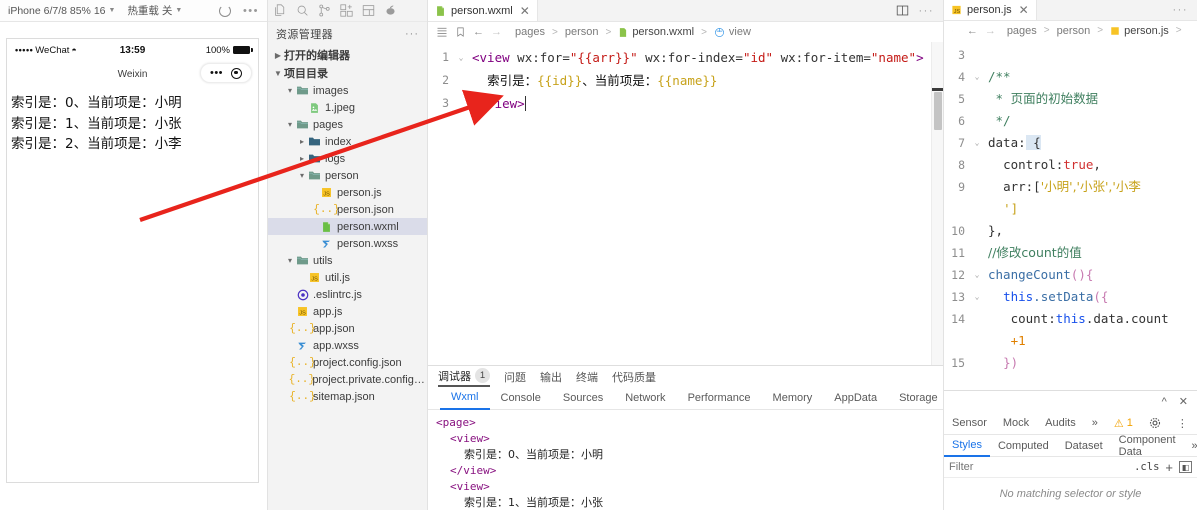  What do you see at coordinates (1169, 467) in the screenshot?
I see `add-rule-button: +` at bounding box center [1169, 467].